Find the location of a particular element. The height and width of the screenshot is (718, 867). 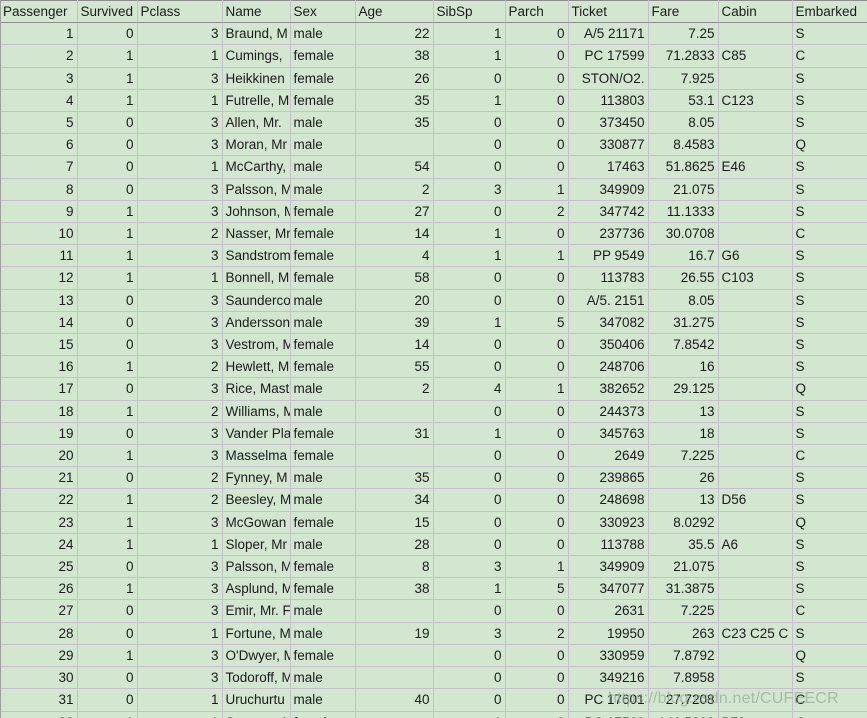

cell-ticket: 248698 is located at coordinates (608, 500).